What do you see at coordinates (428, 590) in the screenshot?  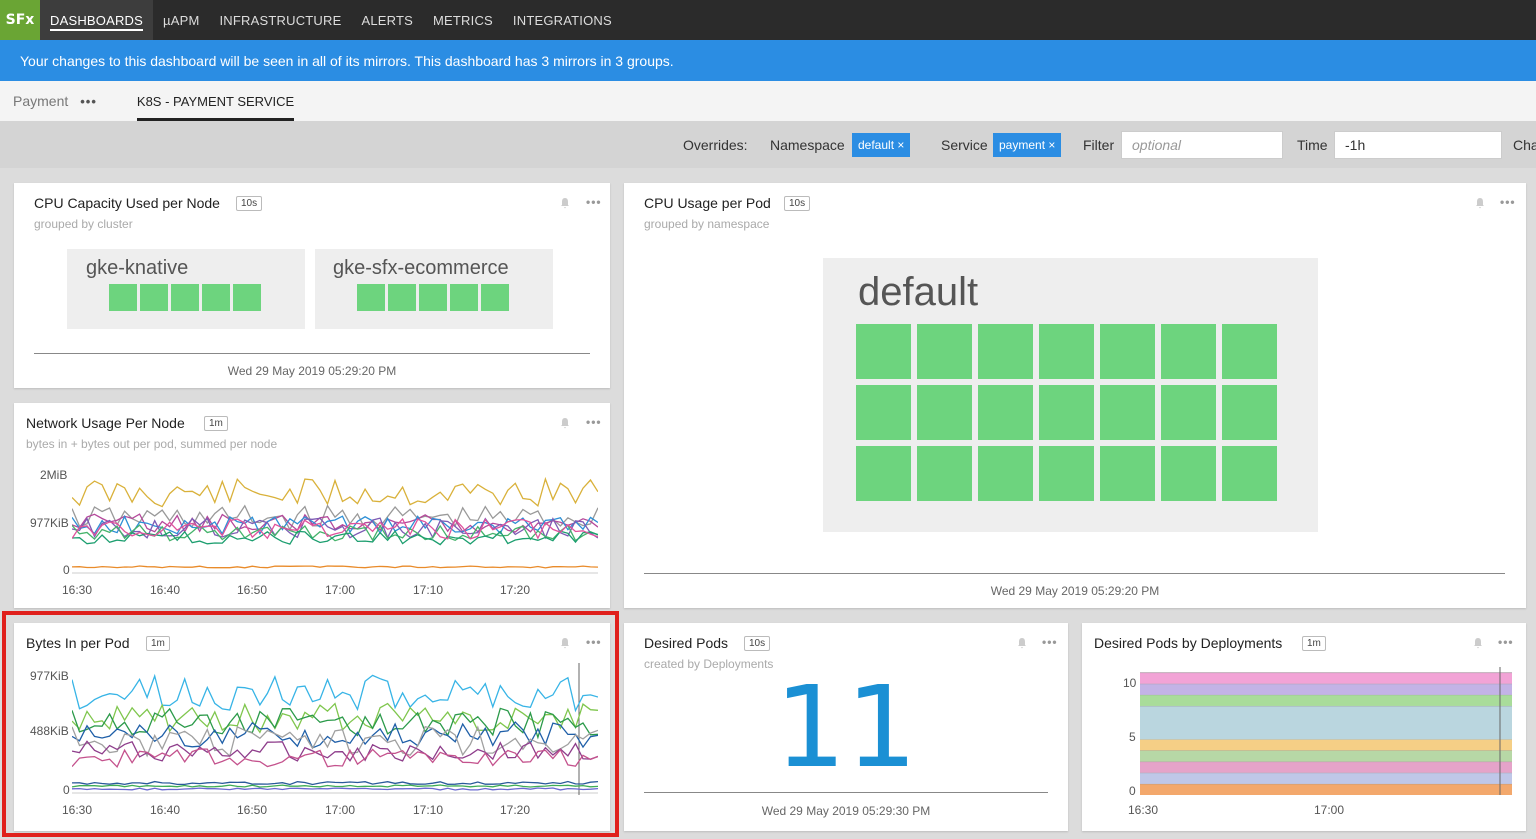 I see `x-tick: 17:10` at bounding box center [428, 590].